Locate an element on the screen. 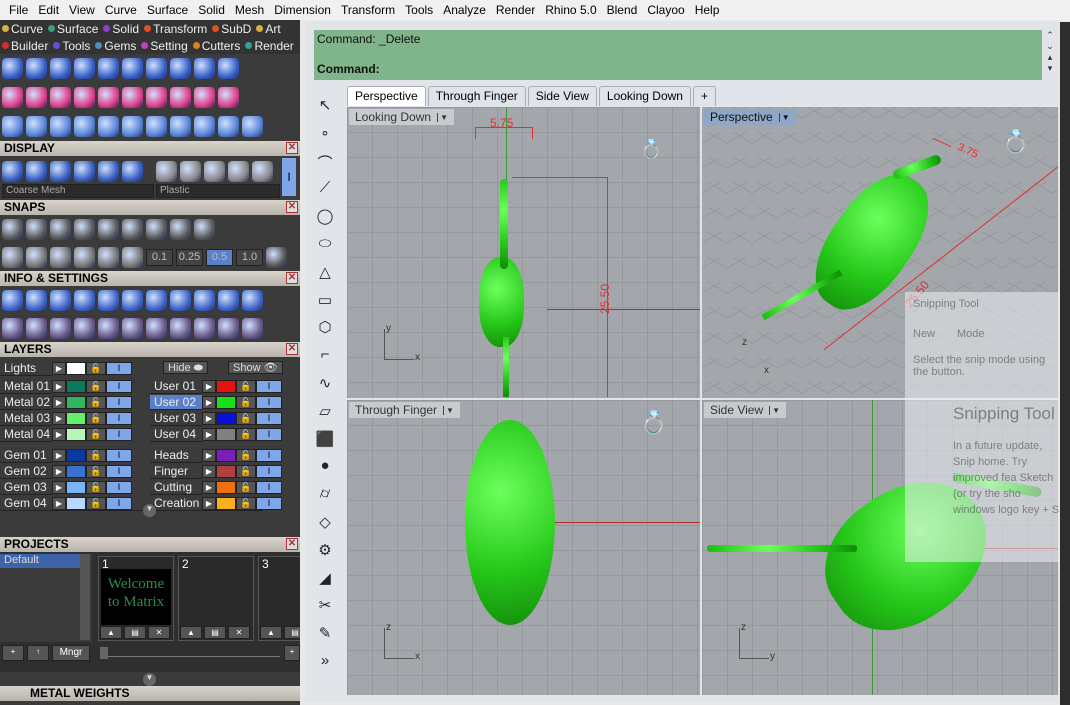 Image resolution: width=1070 pixels, height=705 pixels. gumball-cyan-icon is located at coordinates (252, 328).